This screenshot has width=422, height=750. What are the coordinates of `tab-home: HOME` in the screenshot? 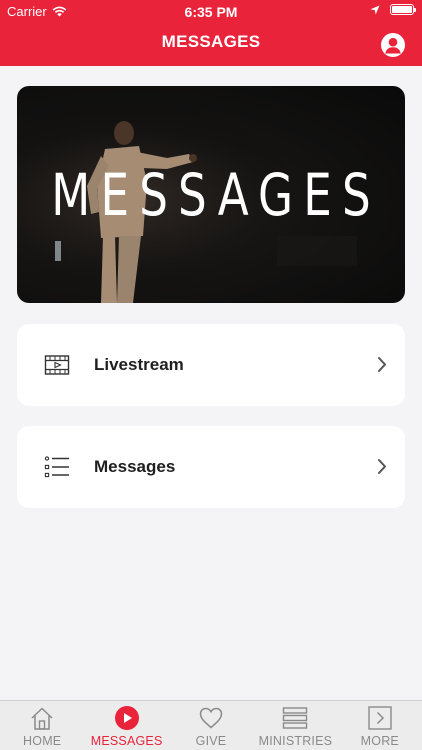 It's located at (42, 725).